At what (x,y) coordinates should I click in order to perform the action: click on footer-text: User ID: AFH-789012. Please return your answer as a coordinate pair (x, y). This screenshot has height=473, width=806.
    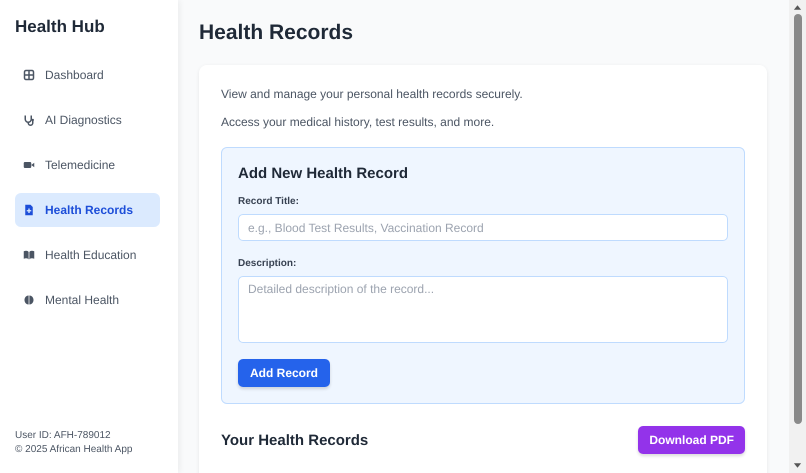
    Looking at the image, I should click on (63, 436).